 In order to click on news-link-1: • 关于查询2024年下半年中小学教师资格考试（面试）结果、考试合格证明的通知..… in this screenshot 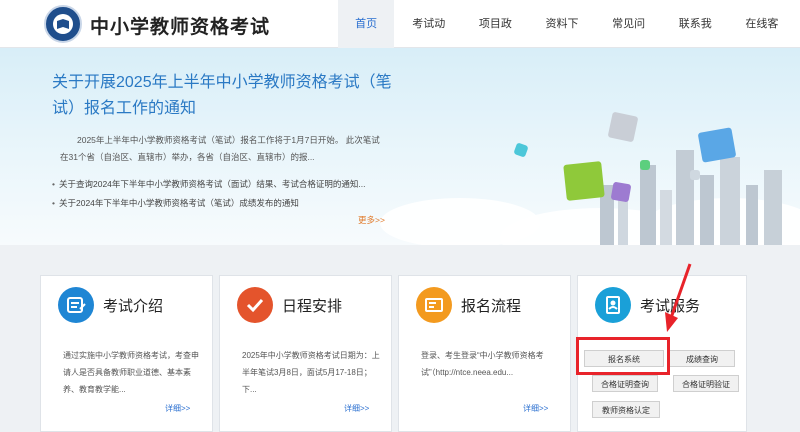, I will do `click(208, 184)`.